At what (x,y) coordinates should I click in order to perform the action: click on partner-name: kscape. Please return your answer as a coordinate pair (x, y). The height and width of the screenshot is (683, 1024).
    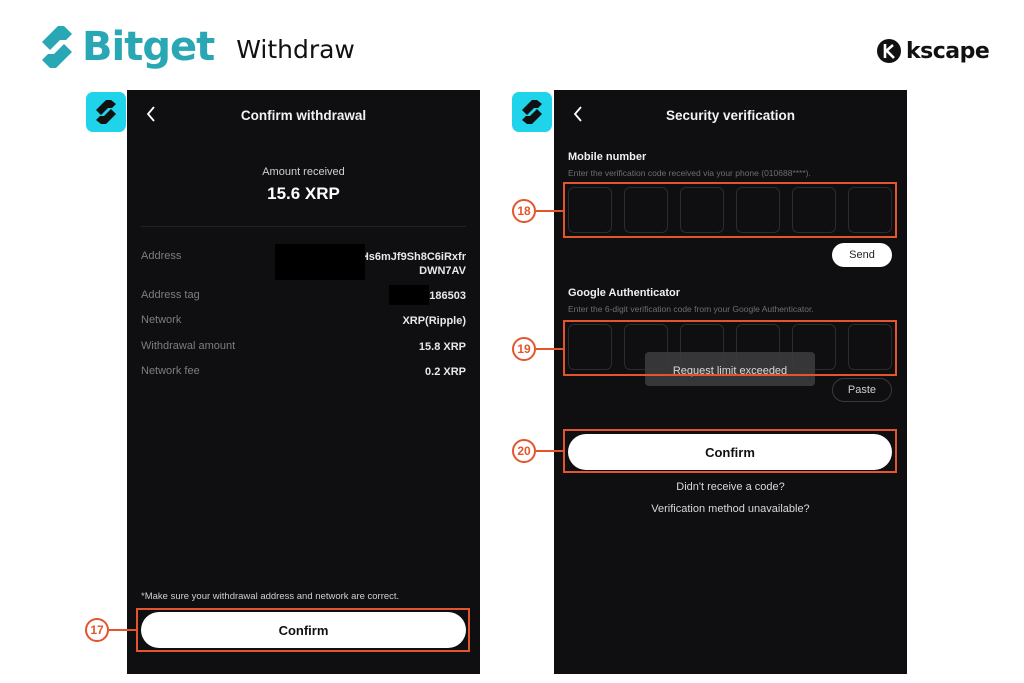
    Looking at the image, I should click on (948, 51).